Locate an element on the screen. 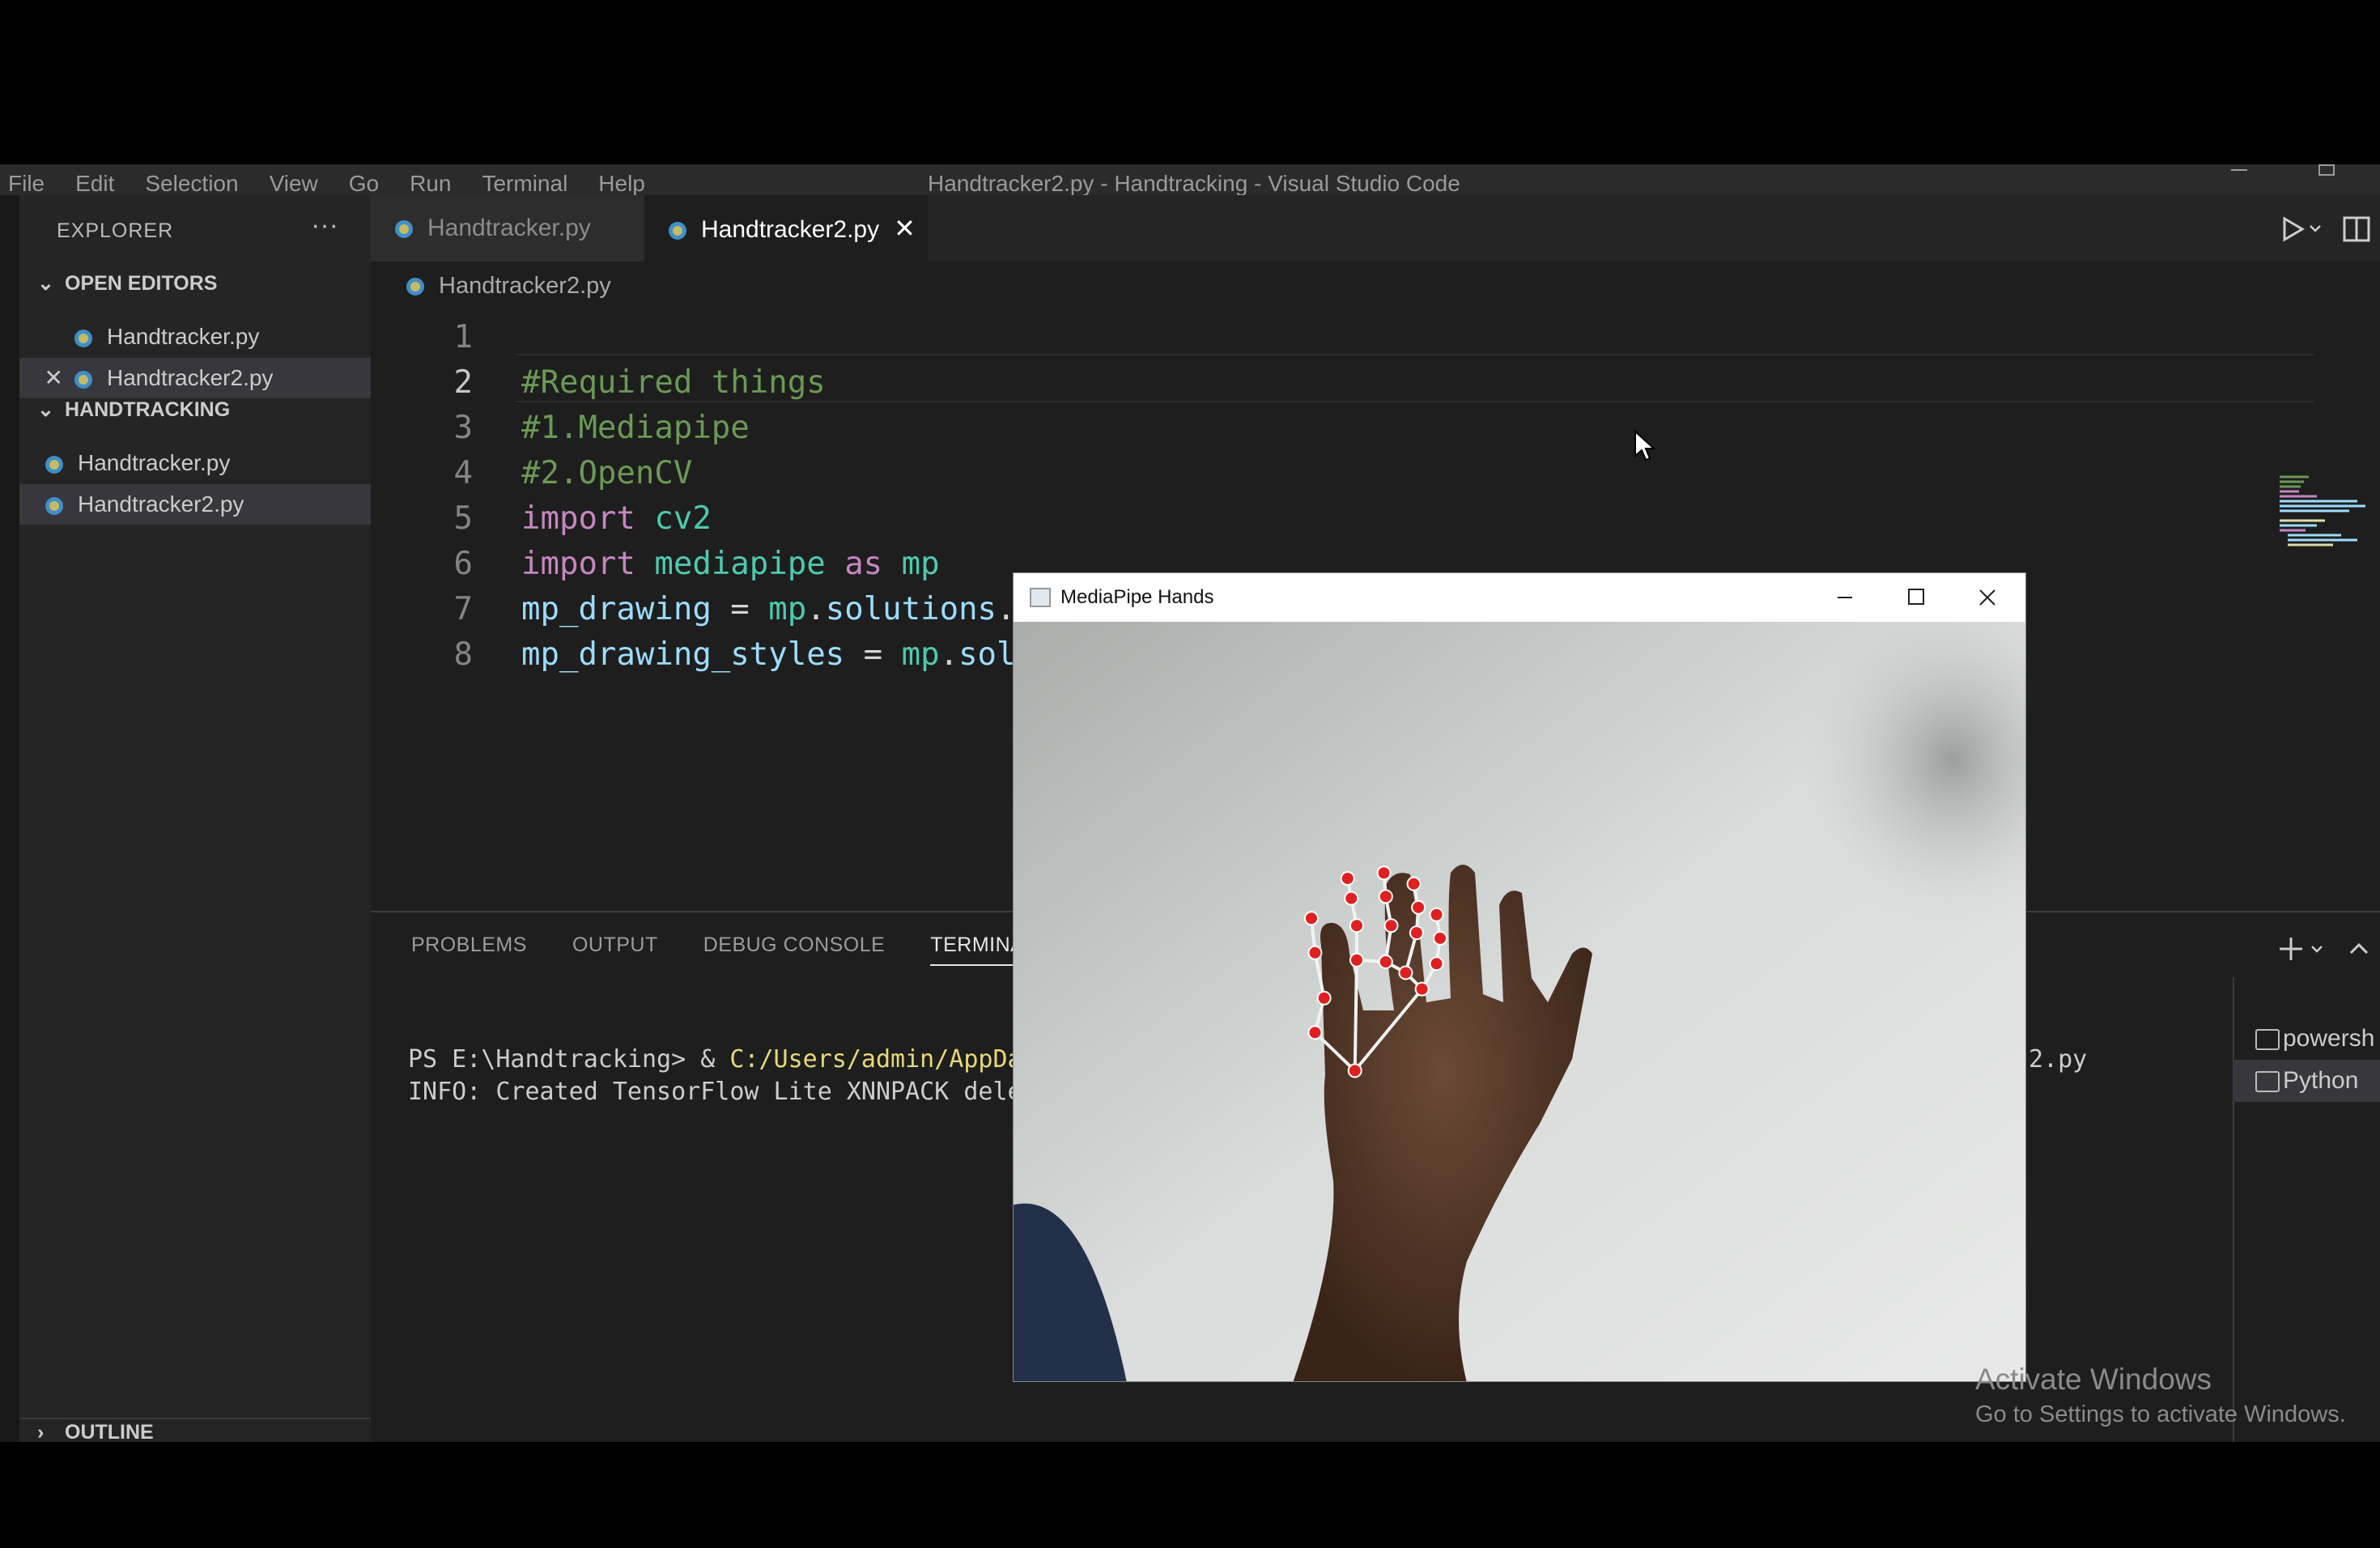 Image resolution: width=2380 pixels, height=1548 pixels. code-line: 3 #1.Mediapipe is located at coordinates (1375, 429).